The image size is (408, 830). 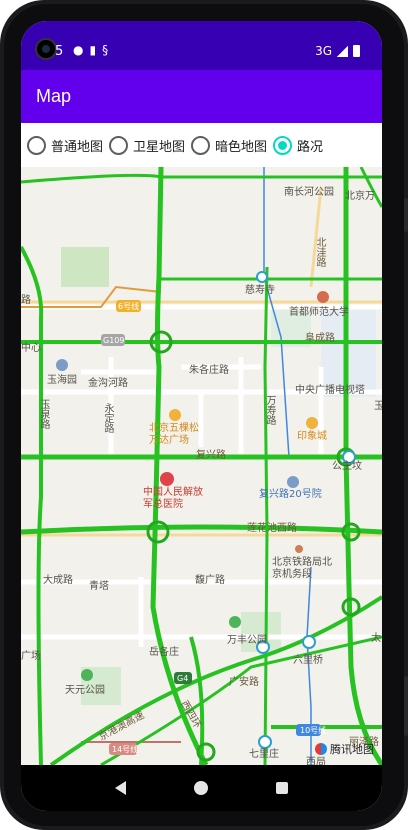 What do you see at coordinates (174, 434) in the screenshot?
I see `map-label: 北京五棵松万达广场` at bounding box center [174, 434].